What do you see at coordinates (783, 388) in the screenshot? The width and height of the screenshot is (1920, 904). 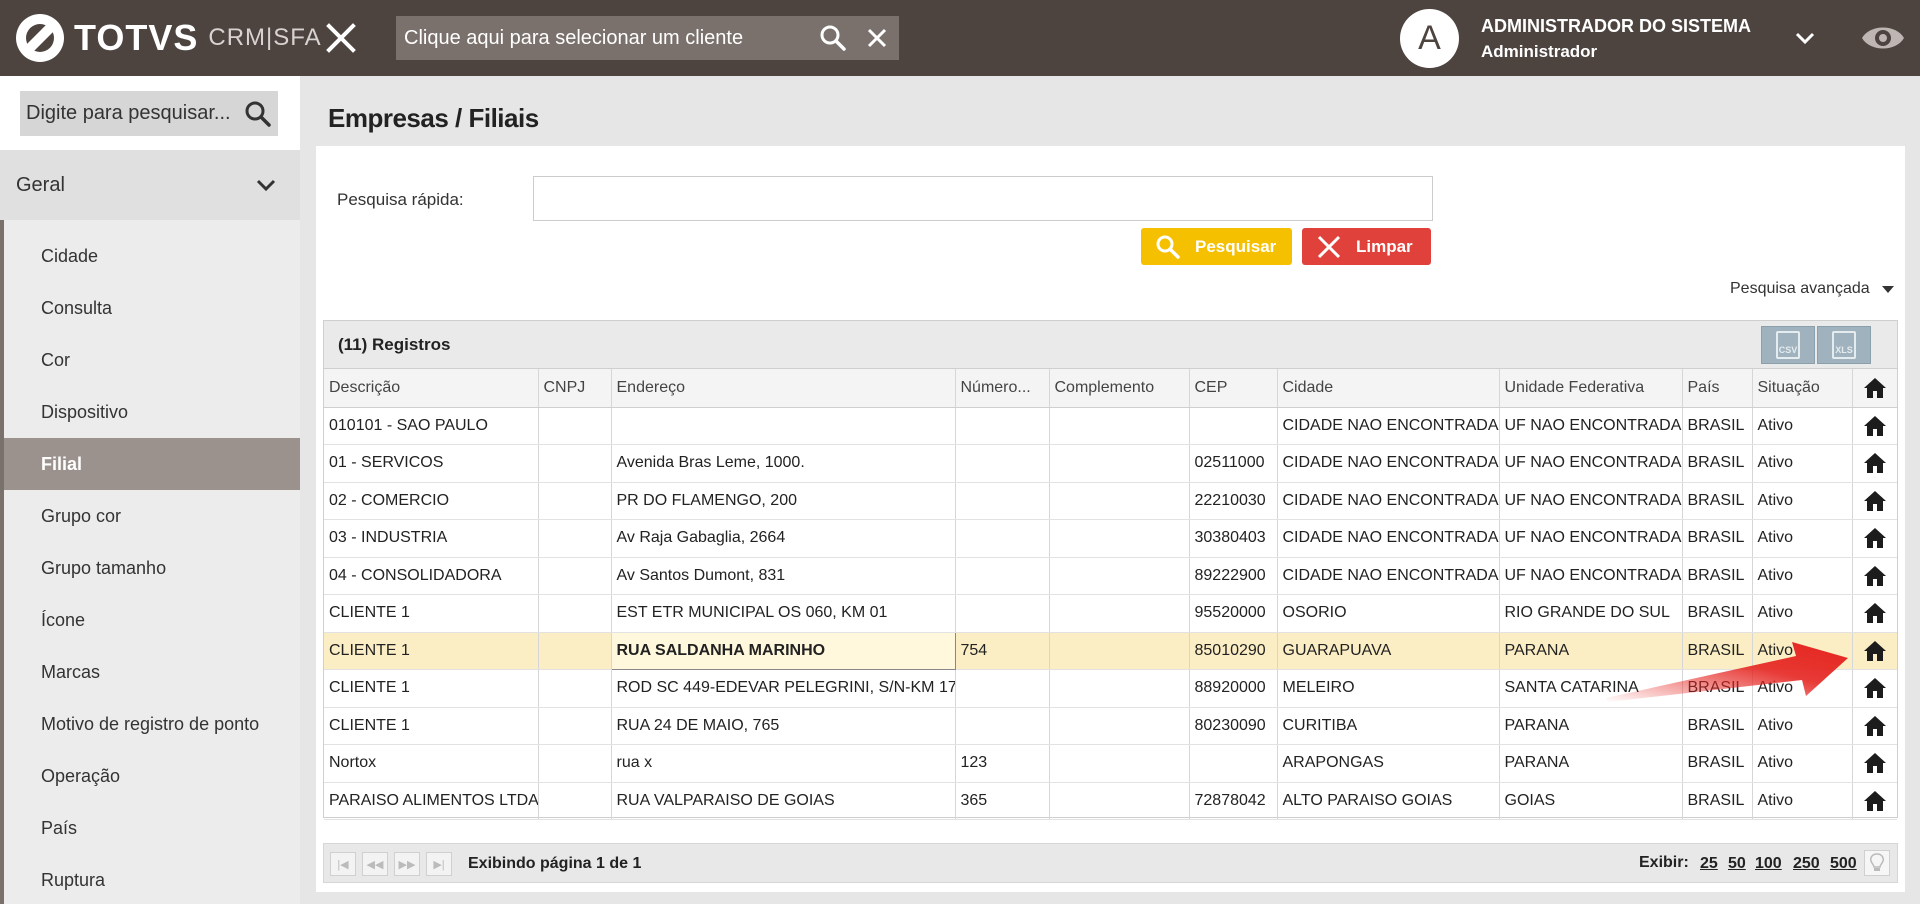 I see `column-header: Endereço` at bounding box center [783, 388].